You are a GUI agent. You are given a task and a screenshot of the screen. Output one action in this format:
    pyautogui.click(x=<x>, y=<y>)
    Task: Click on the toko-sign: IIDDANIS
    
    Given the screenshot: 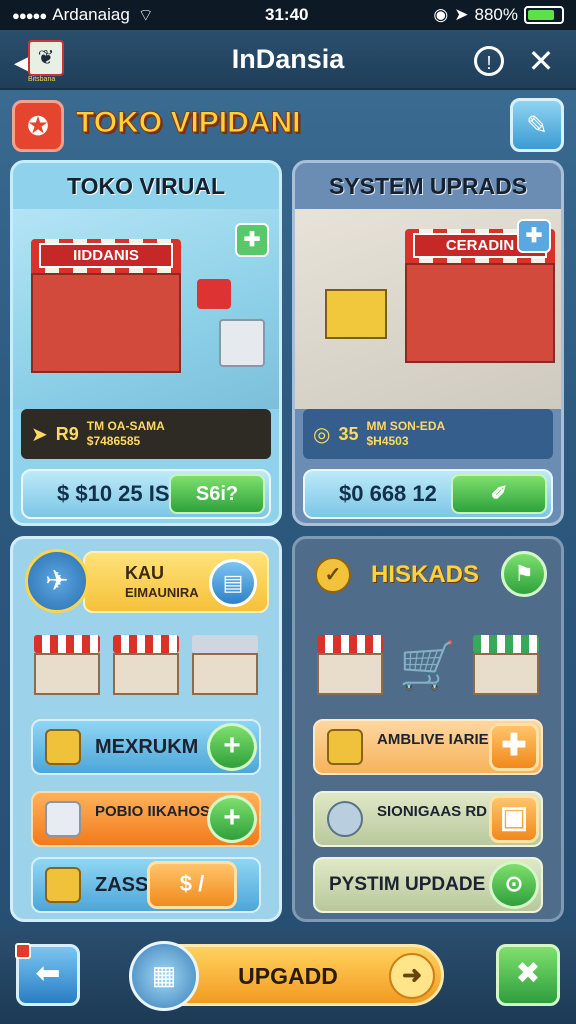 What is the action you would take?
    pyautogui.click(x=106, y=255)
    